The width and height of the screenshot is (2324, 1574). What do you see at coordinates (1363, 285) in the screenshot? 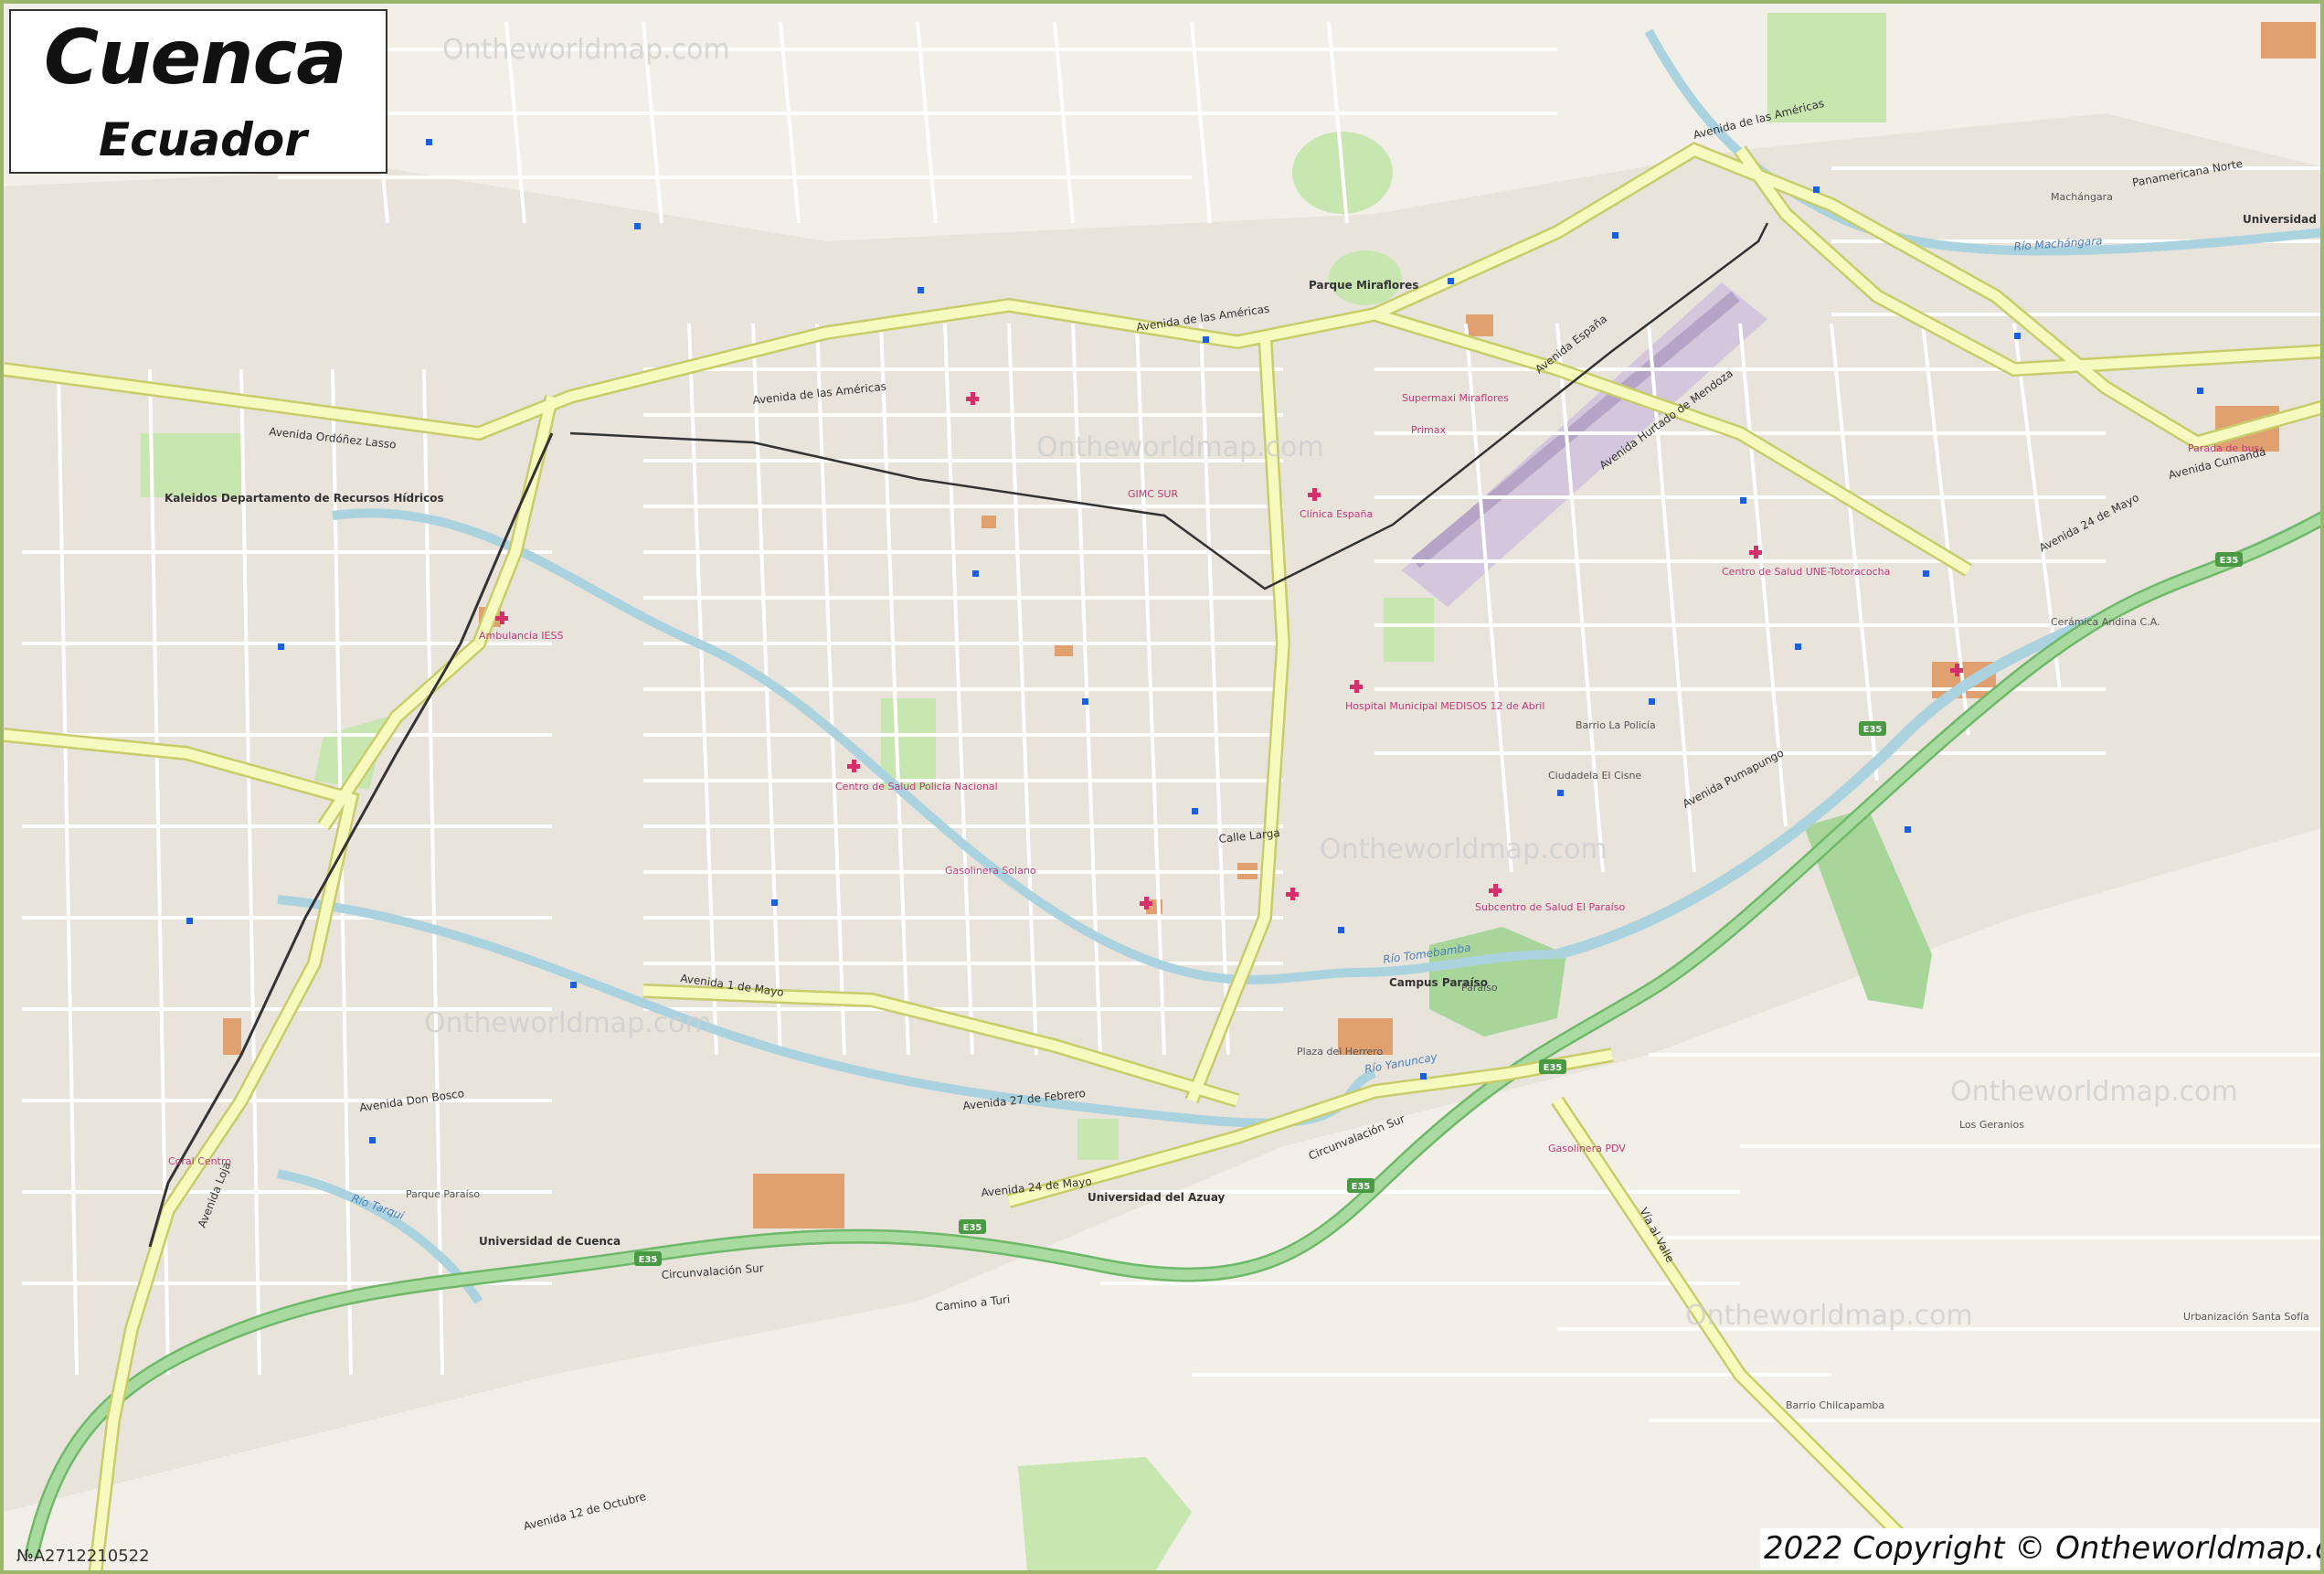
I see `place-label: Parque Miraflores` at bounding box center [1363, 285].